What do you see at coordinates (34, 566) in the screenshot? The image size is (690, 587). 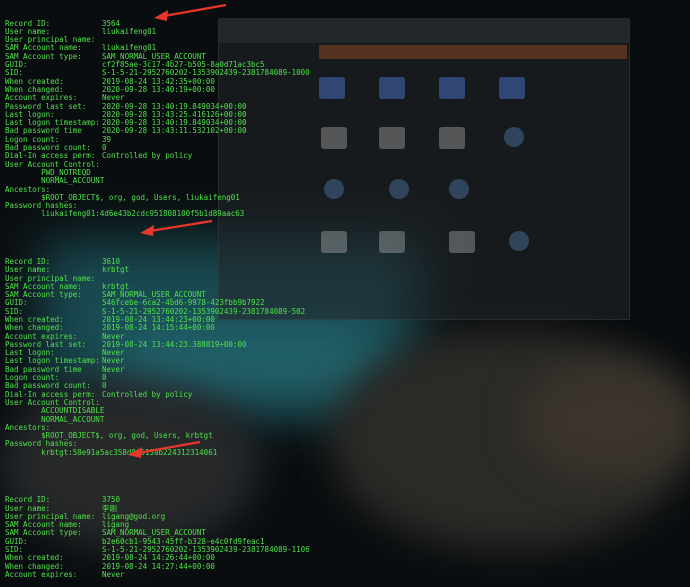 I see `field-label: When changed:` at bounding box center [34, 566].